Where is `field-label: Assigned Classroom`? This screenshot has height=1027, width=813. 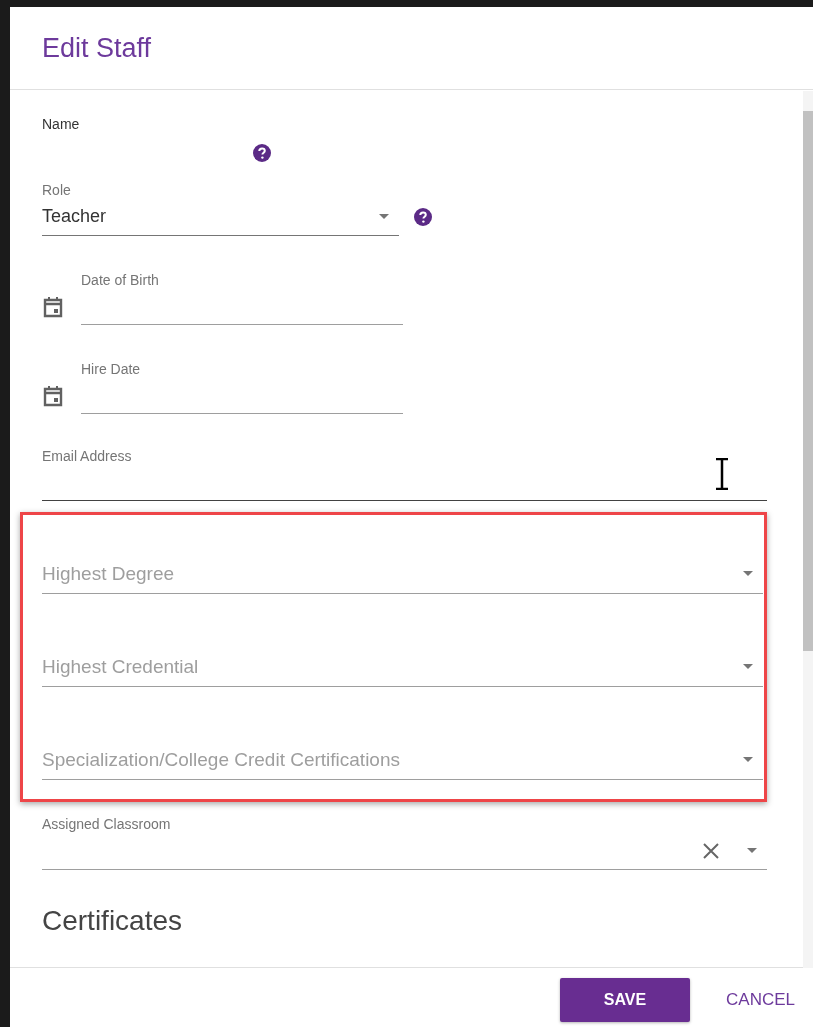
field-label: Assigned Classroom is located at coordinates (107, 824).